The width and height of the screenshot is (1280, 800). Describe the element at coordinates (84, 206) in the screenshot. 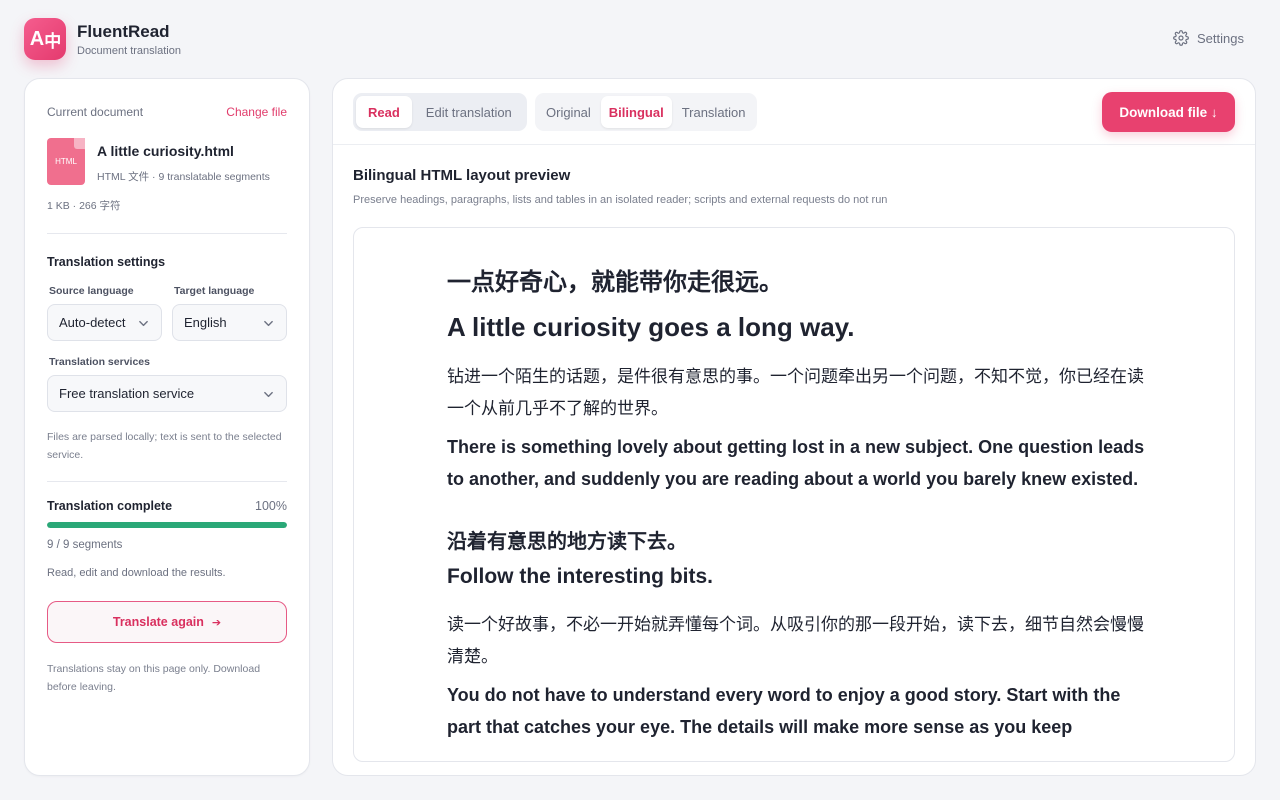

I see `file-size: 1 KB · 266 字符` at that location.